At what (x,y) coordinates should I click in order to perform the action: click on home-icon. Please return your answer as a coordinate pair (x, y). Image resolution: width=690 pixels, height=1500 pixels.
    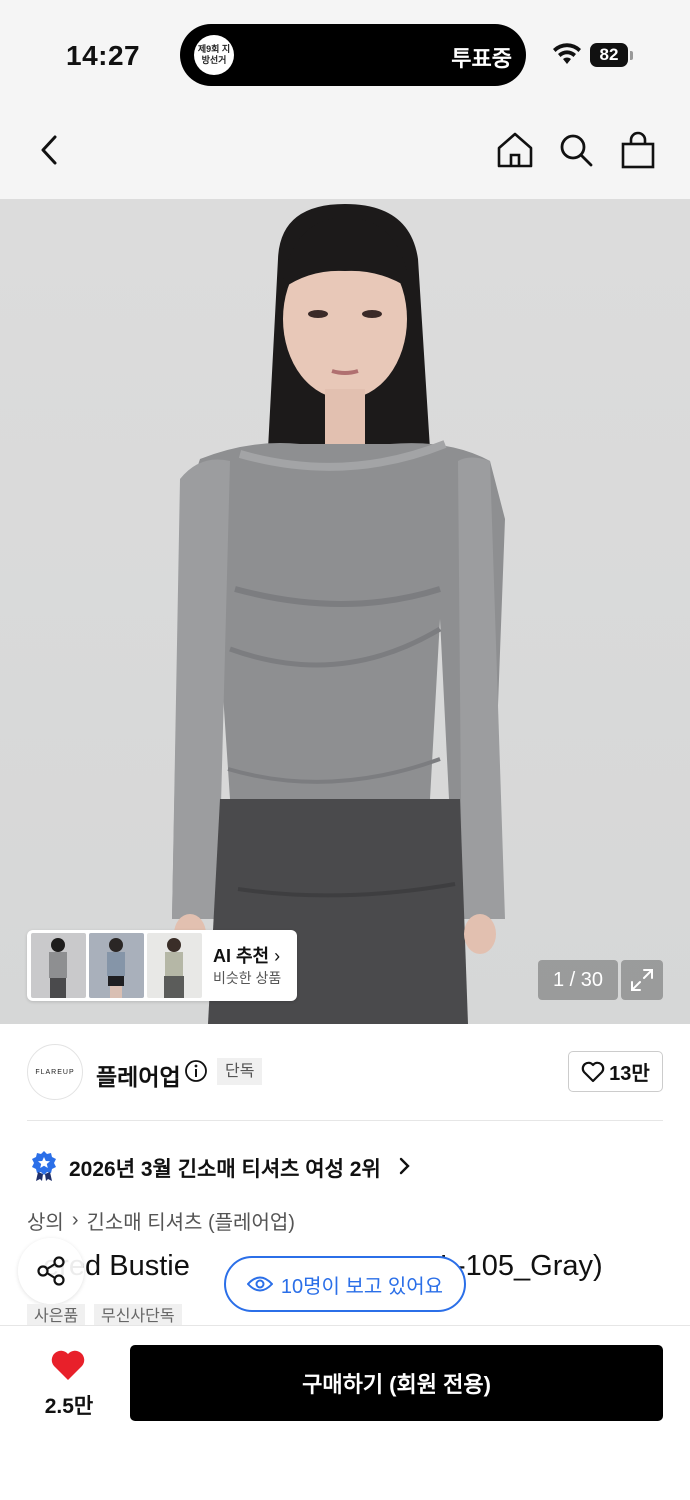
    Looking at the image, I should click on (515, 150).